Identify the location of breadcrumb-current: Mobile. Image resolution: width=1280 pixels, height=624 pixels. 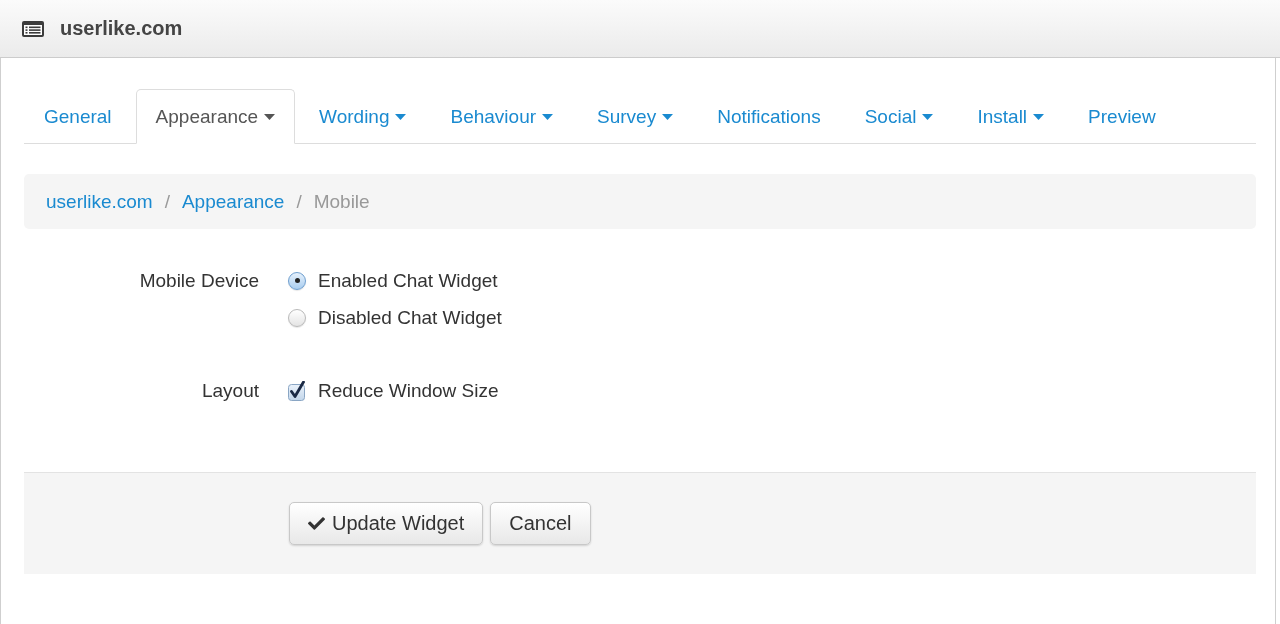
(341, 201).